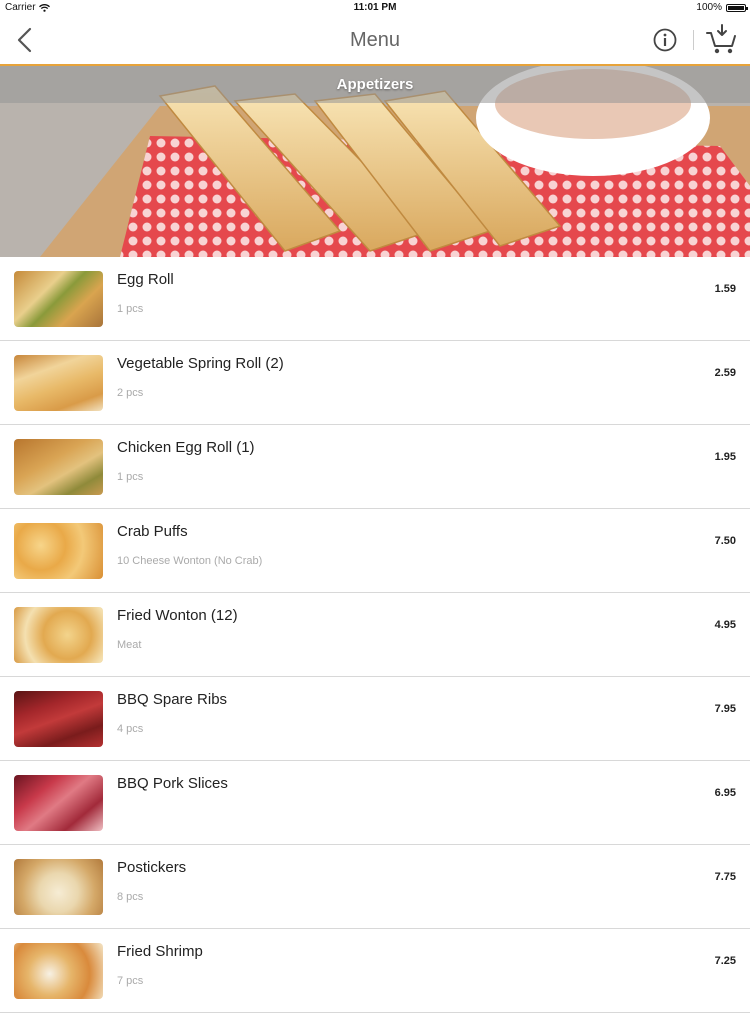  What do you see at coordinates (725, 541) in the screenshot?
I see `item-price: 7.50` at bounding box center [725, 541].